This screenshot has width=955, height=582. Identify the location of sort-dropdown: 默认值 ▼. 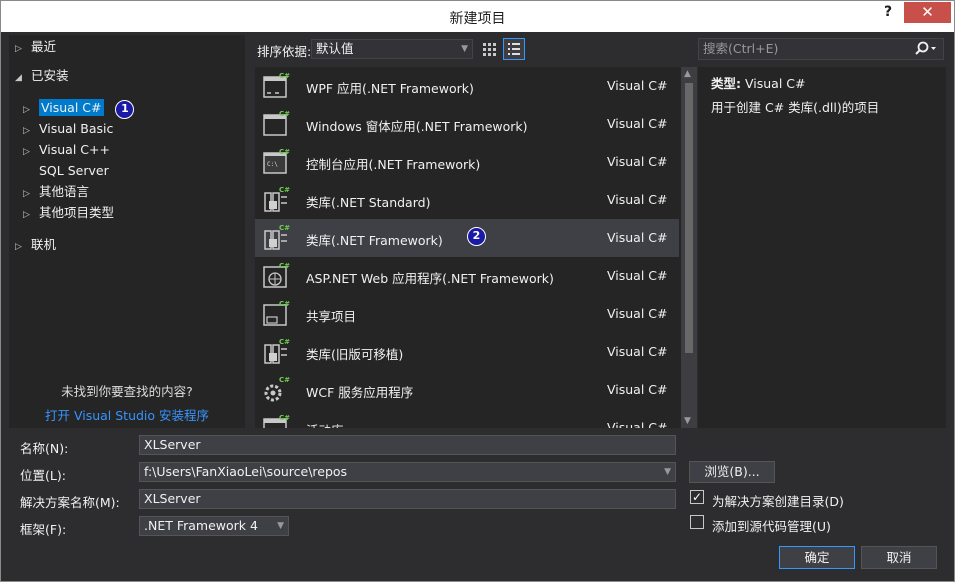
(392, 49).